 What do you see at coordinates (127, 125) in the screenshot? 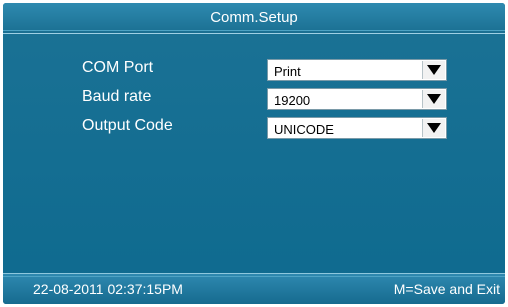
I see `output-code-label: Output Code` at bounding box center [127, 125].